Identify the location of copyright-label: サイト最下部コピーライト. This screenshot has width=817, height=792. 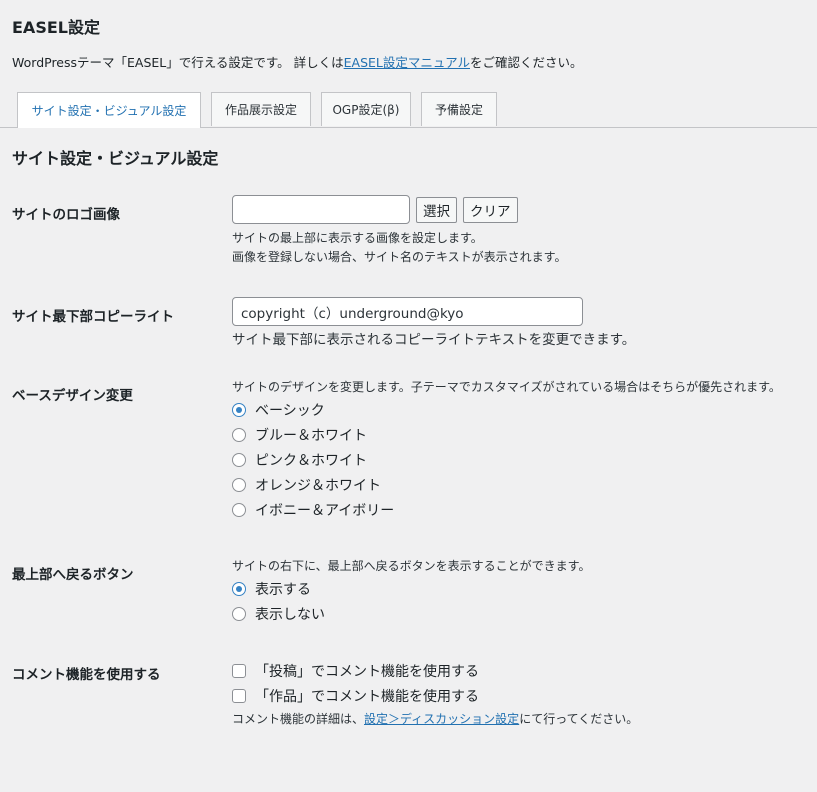
(93, 317).